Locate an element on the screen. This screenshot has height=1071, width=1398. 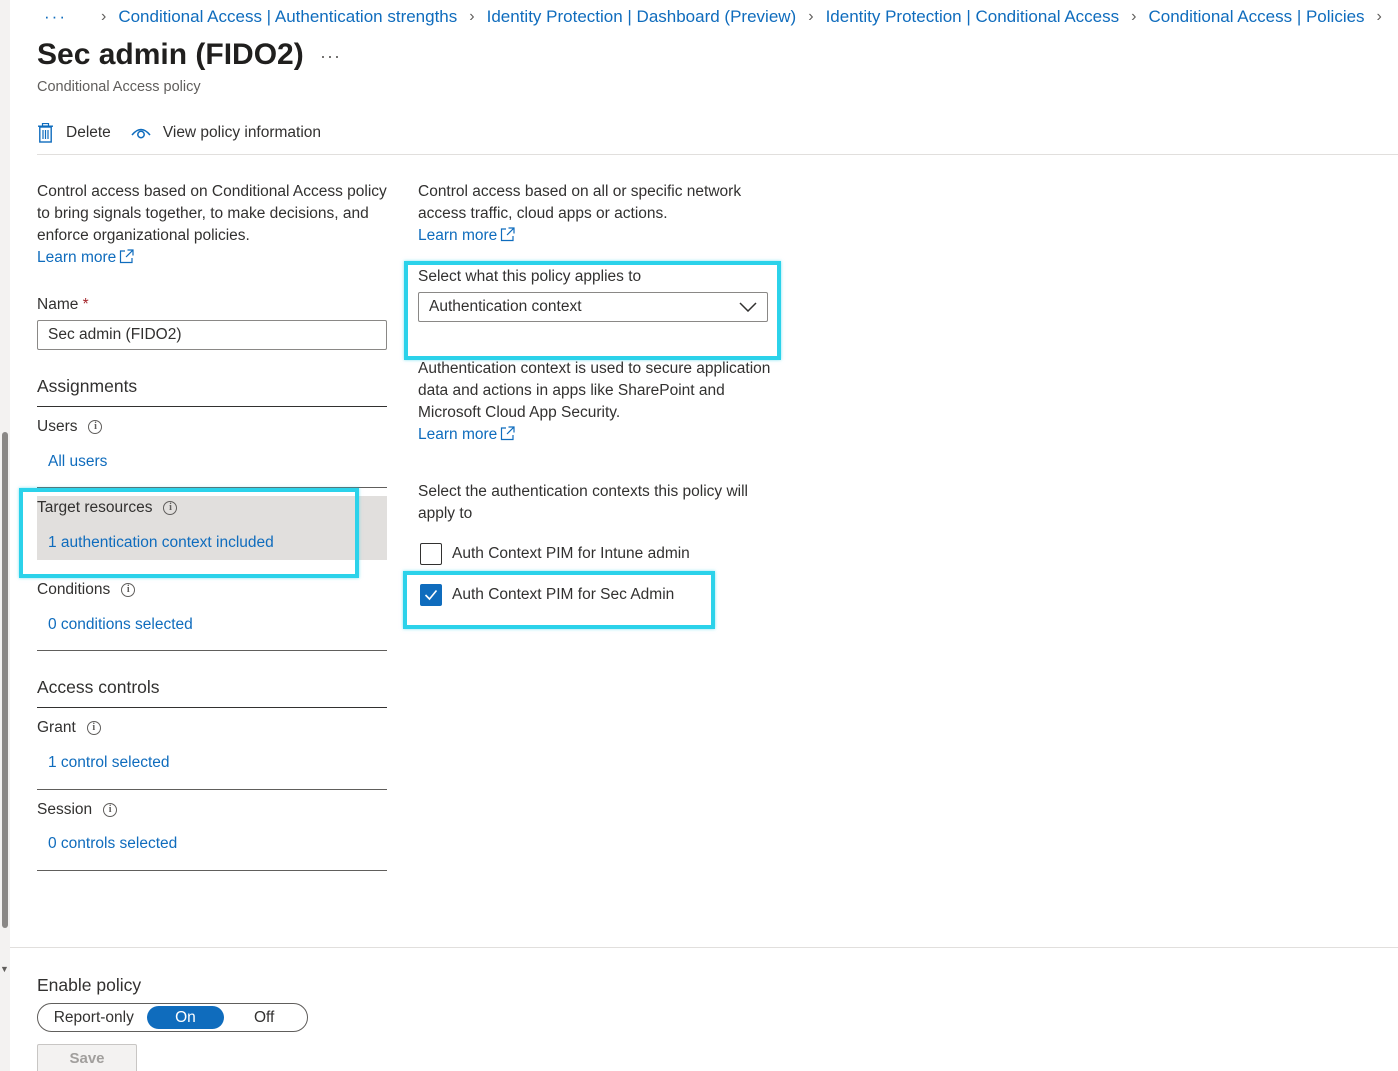
breadcrumb-item-idp-conditional-access: Identity Protection | Conditional Access is located at coordinates (973, 17).